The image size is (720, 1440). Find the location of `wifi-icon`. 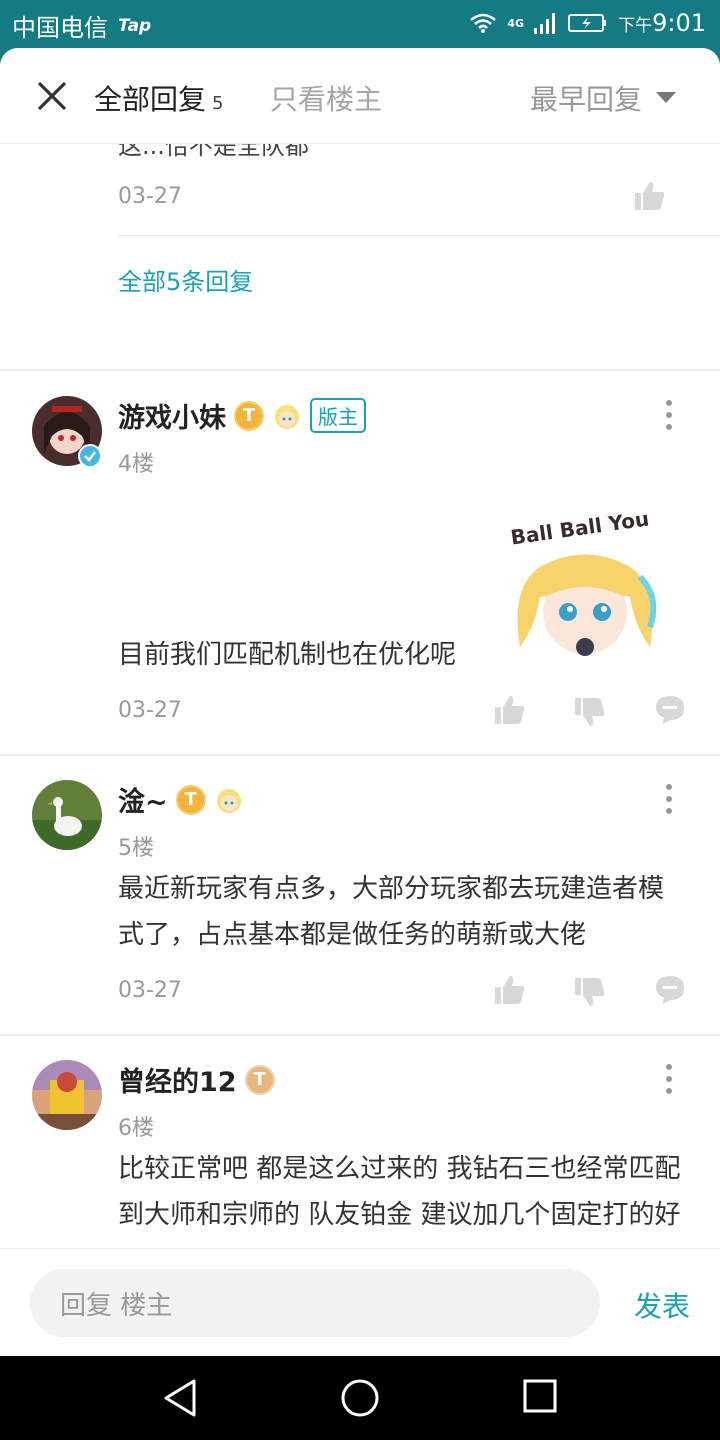

wifi-icon is located at coordinates (483, 23).